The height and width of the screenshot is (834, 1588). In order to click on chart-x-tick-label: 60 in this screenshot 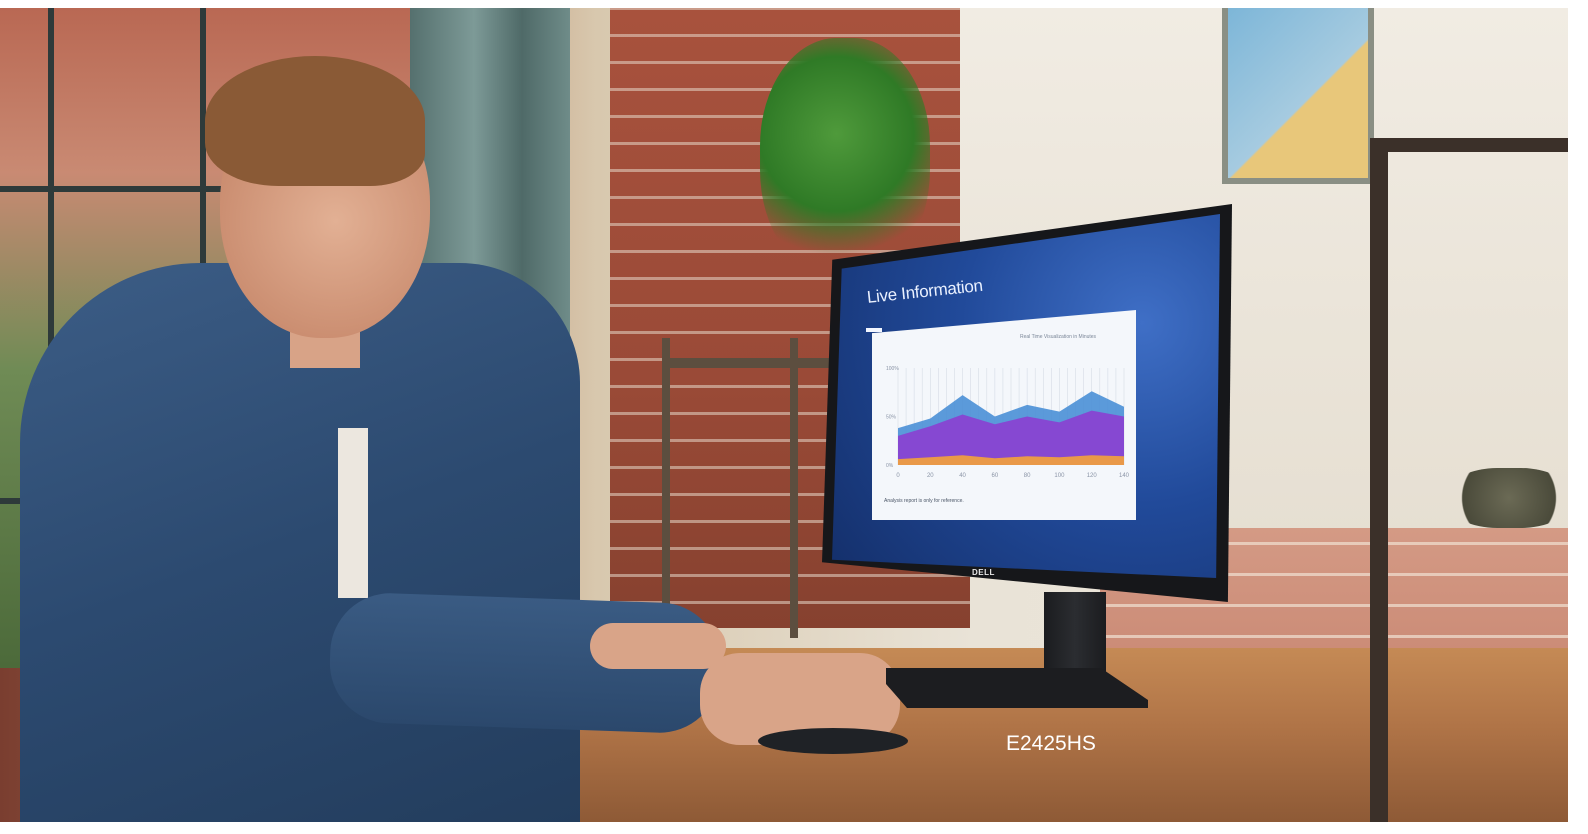, I will do `click(995, 476)`.